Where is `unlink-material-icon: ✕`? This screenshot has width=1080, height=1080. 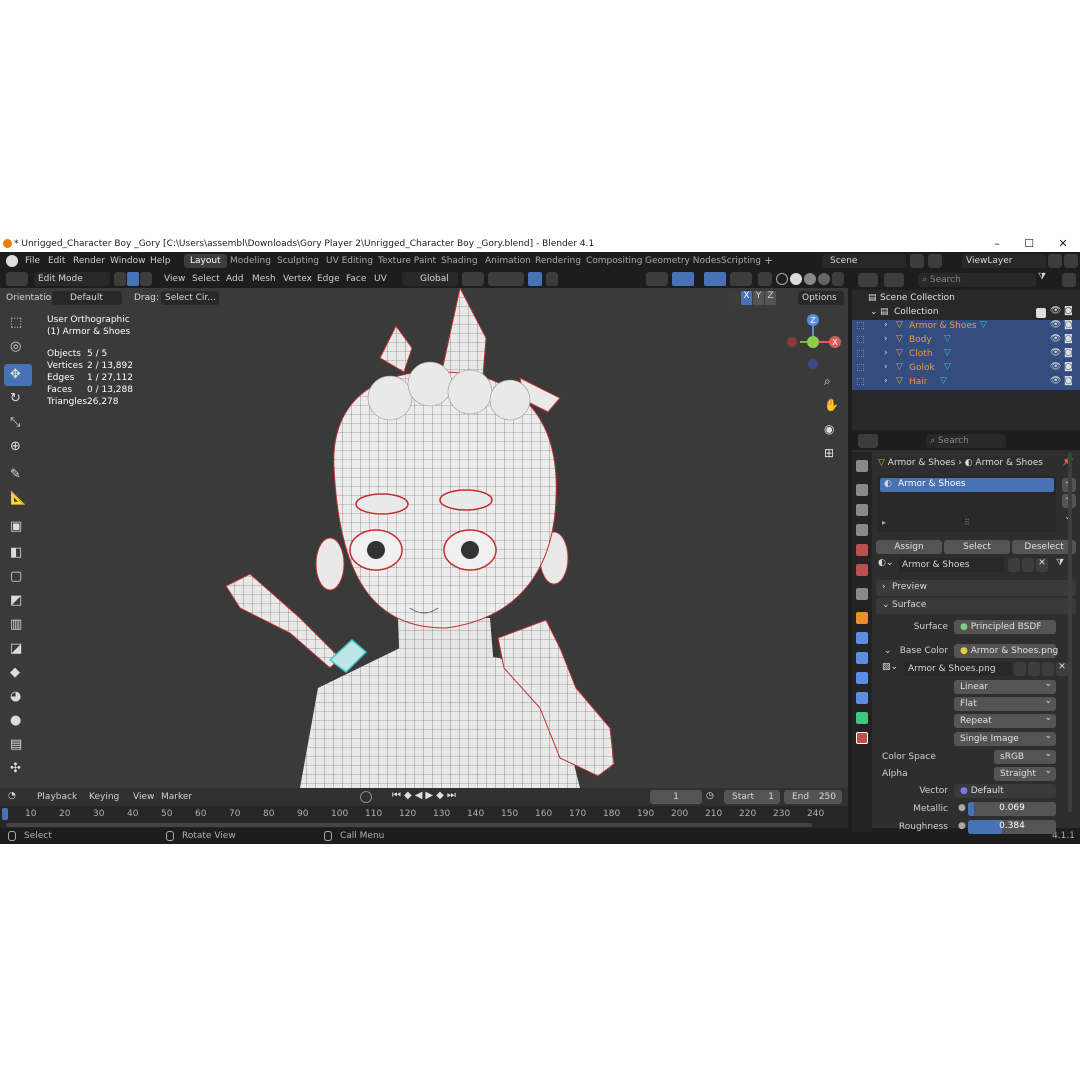 unlink-material-icon: ✕ is located at coordinates (1042, 565).